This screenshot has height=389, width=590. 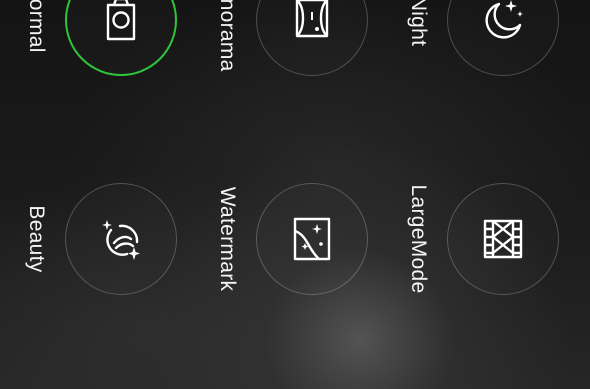 What do you see at coordinates (121, 20) in the screenshot?
I see `camera-icon` at bounding box center [121, 20].